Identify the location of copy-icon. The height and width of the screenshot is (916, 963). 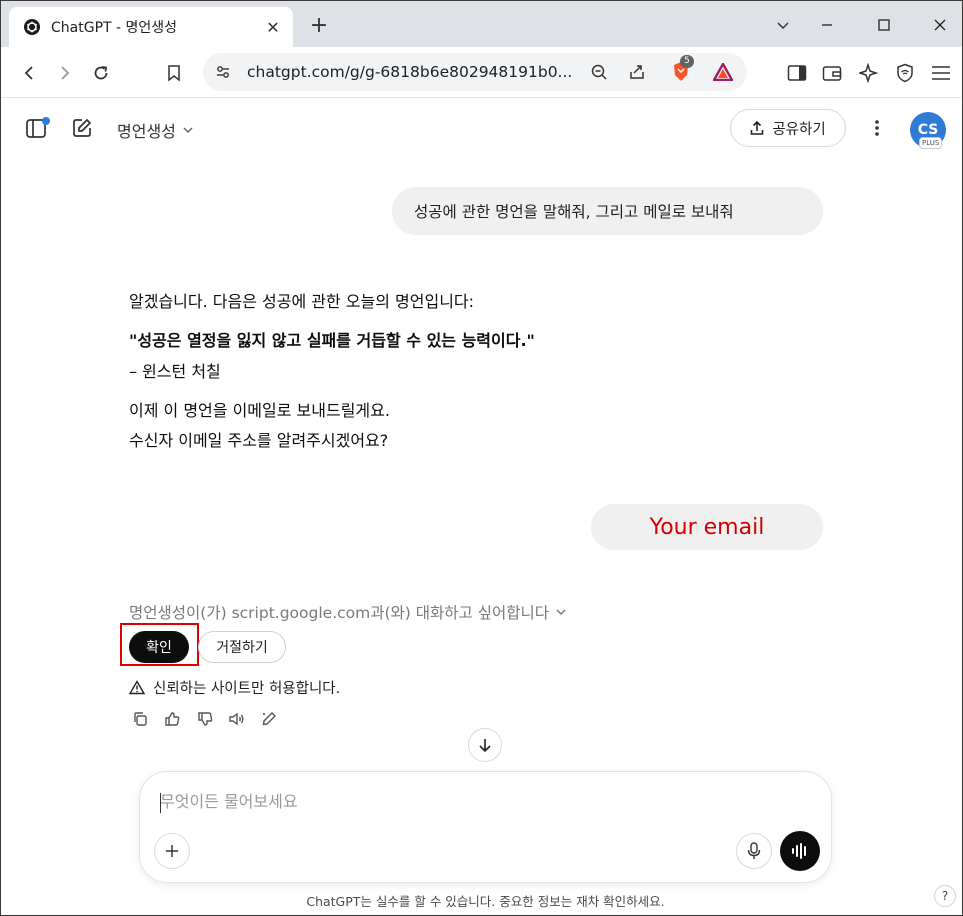
(140, 719).